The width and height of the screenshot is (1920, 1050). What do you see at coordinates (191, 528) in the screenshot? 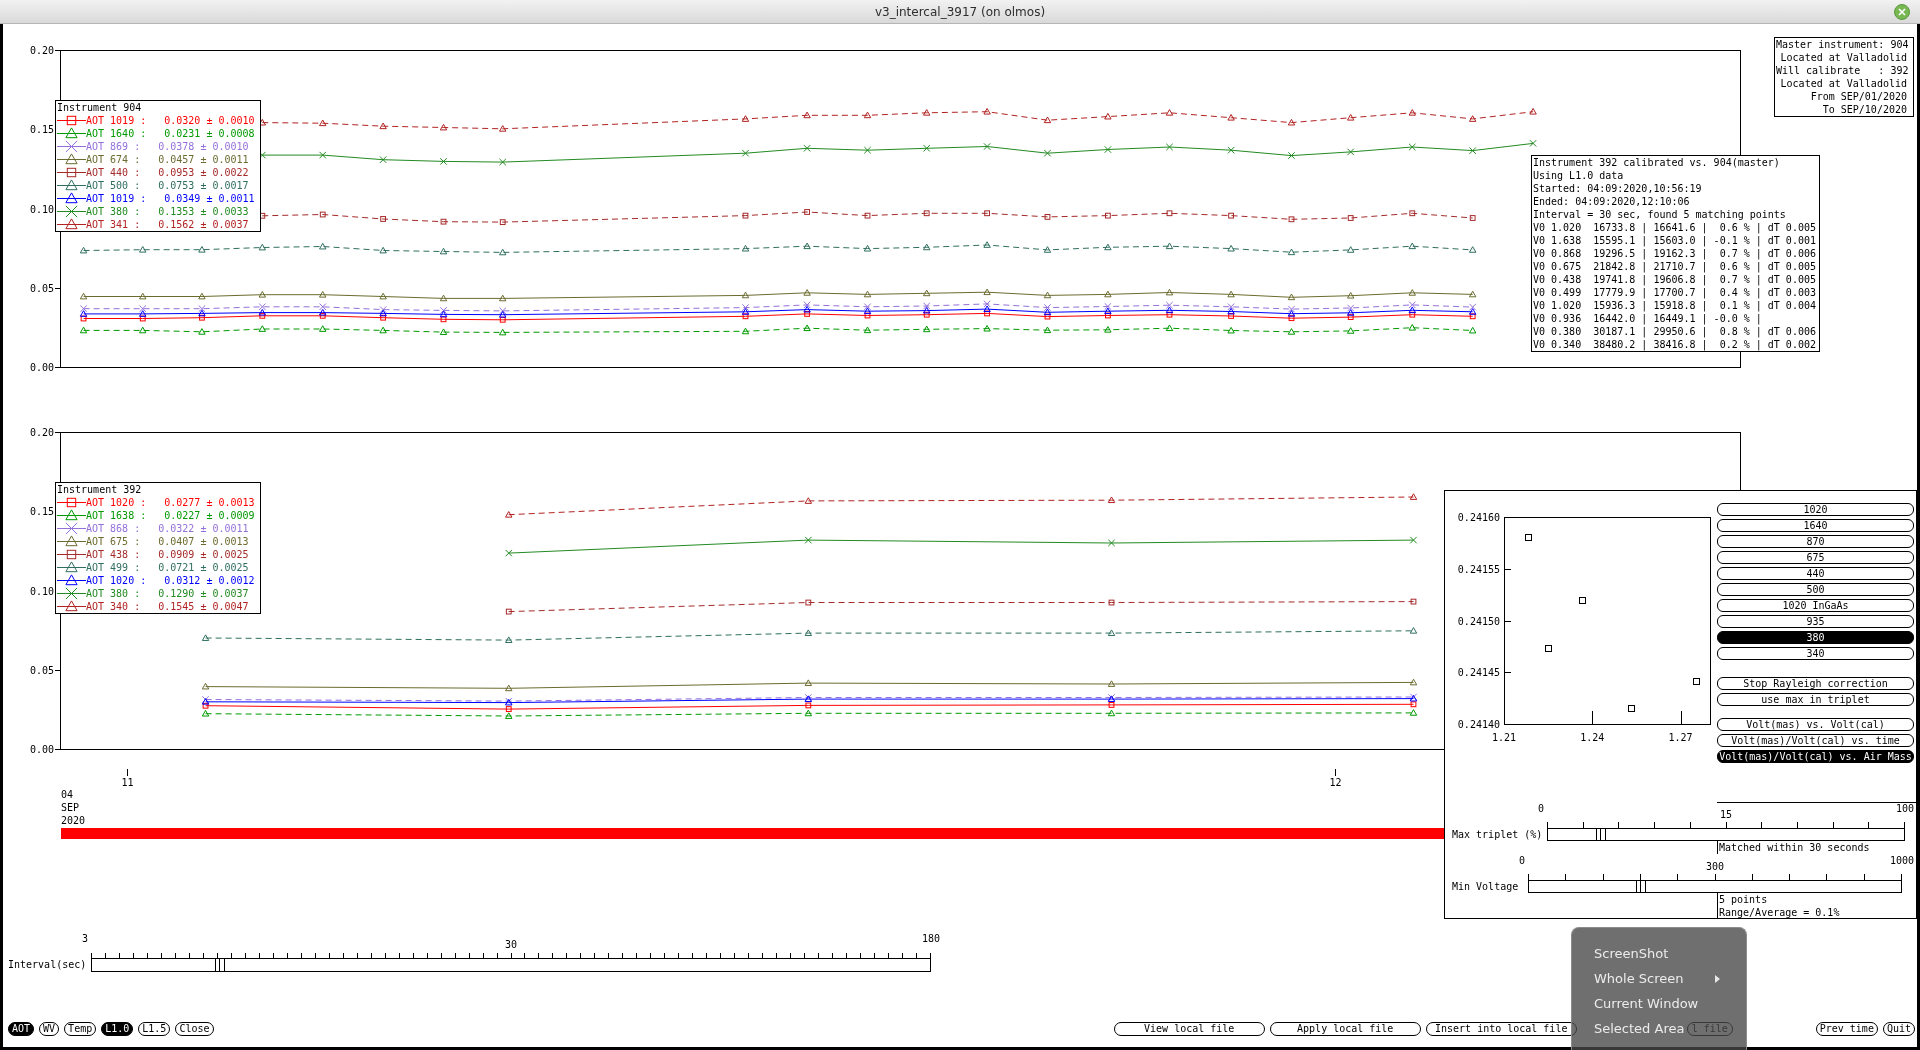
I see `legend-value: : 0.0322 ± 0.0011` at bounding box center [191, 528].